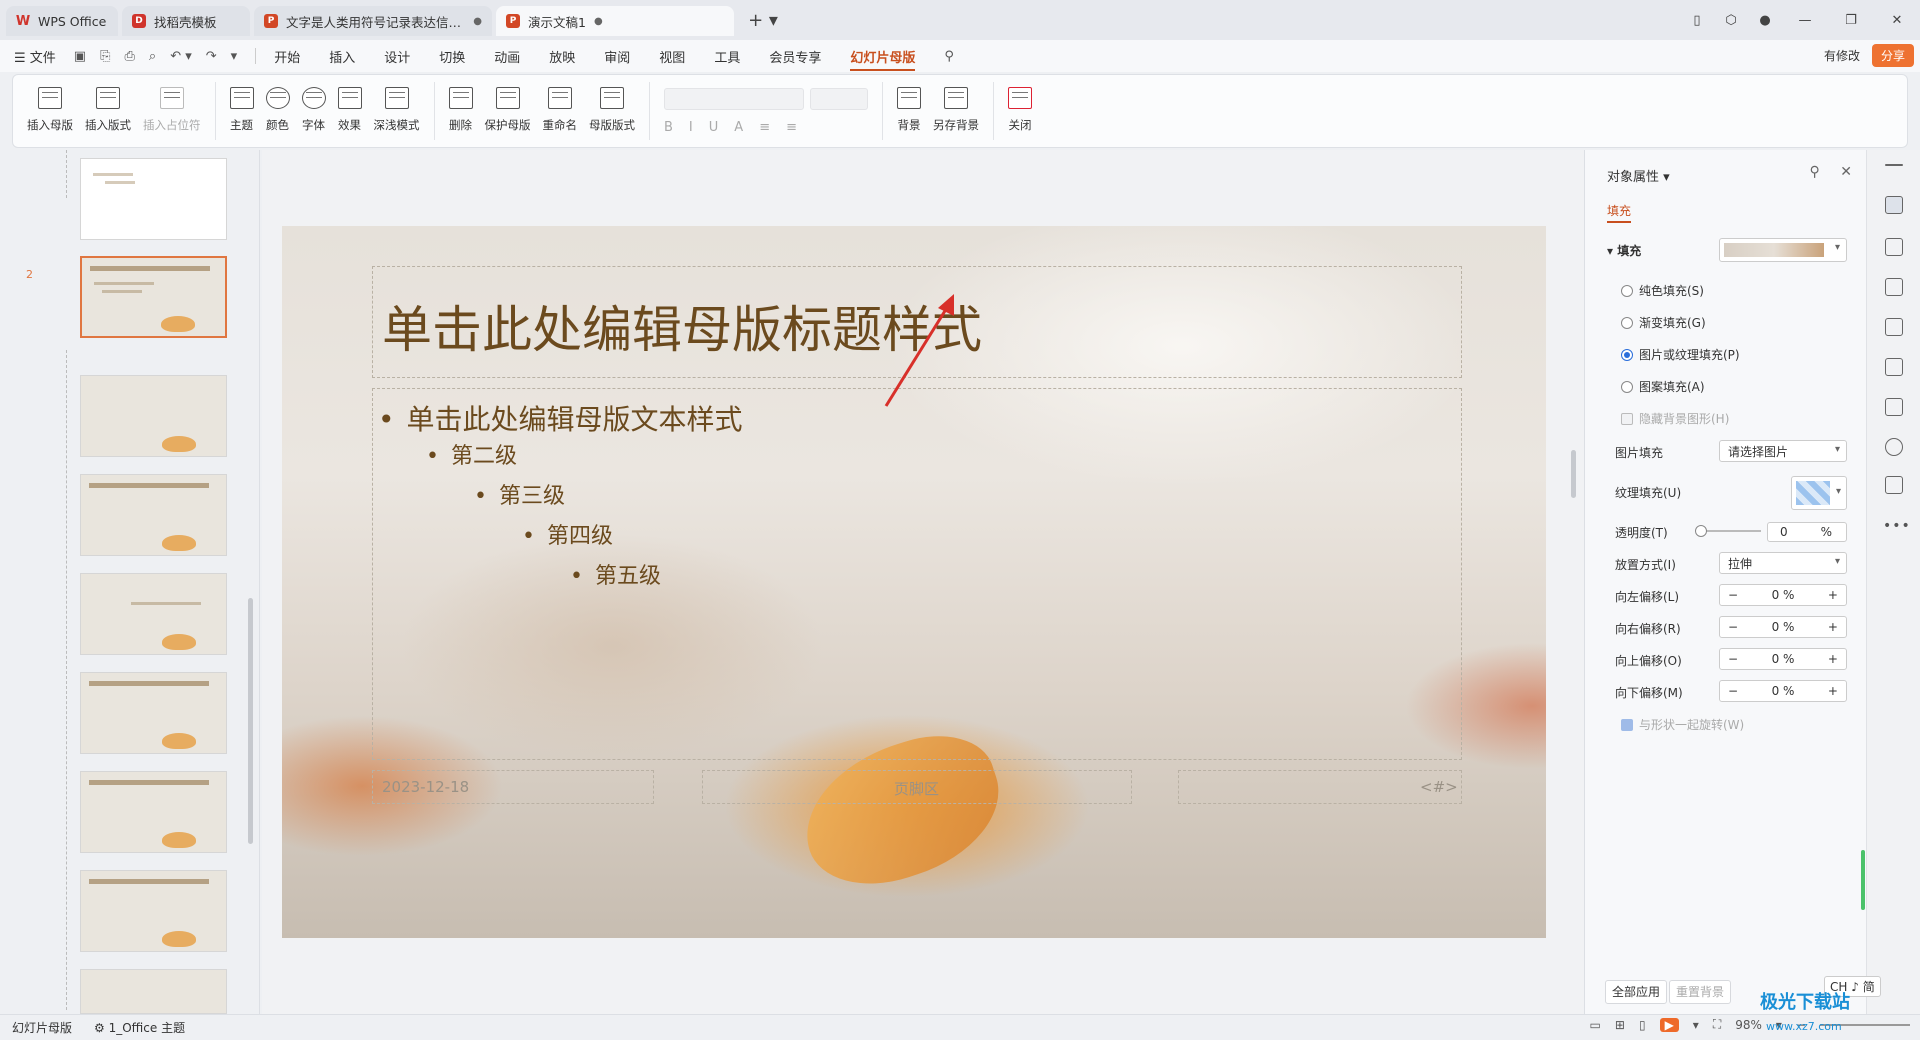 The height and width of the screenshot is (1040, 1920). Describe the element at coordinates (1894, 247) in the screenshot. I see `star-icon` at that location.